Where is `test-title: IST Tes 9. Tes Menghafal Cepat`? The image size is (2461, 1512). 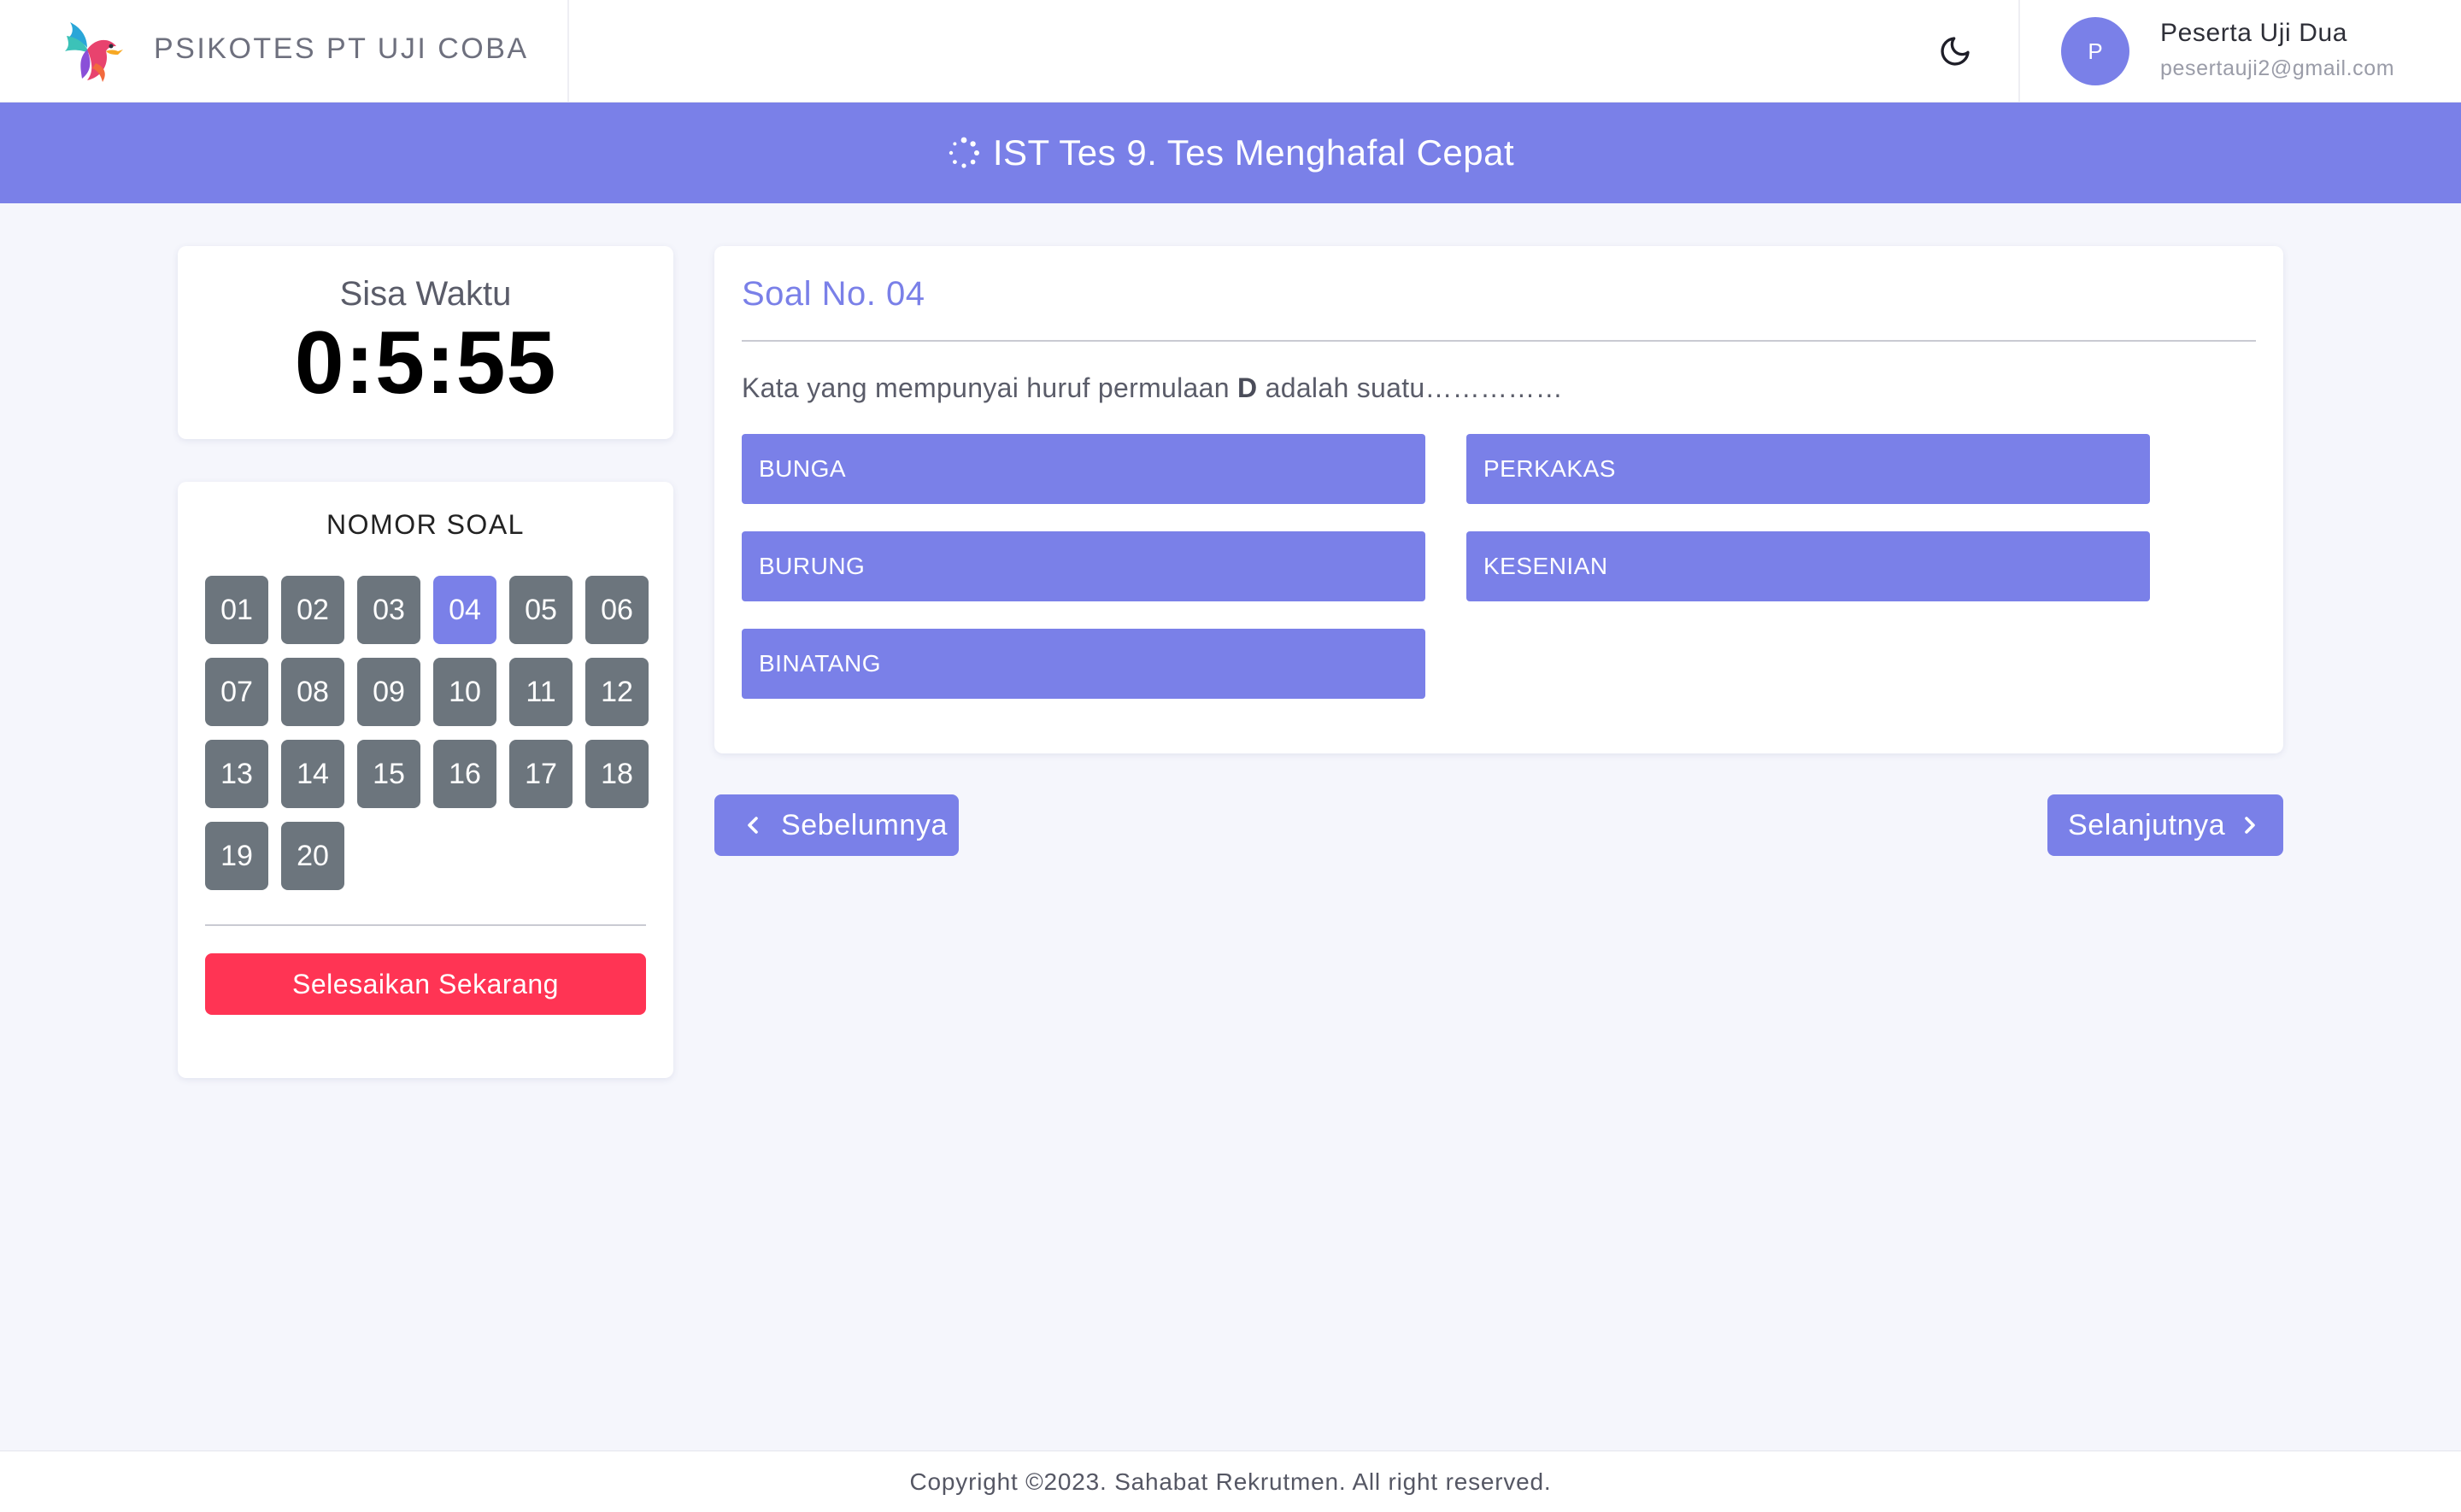 test-title: IST Tes 9. Tes Menghafal Cepat is located at coordinates (1254, 152).